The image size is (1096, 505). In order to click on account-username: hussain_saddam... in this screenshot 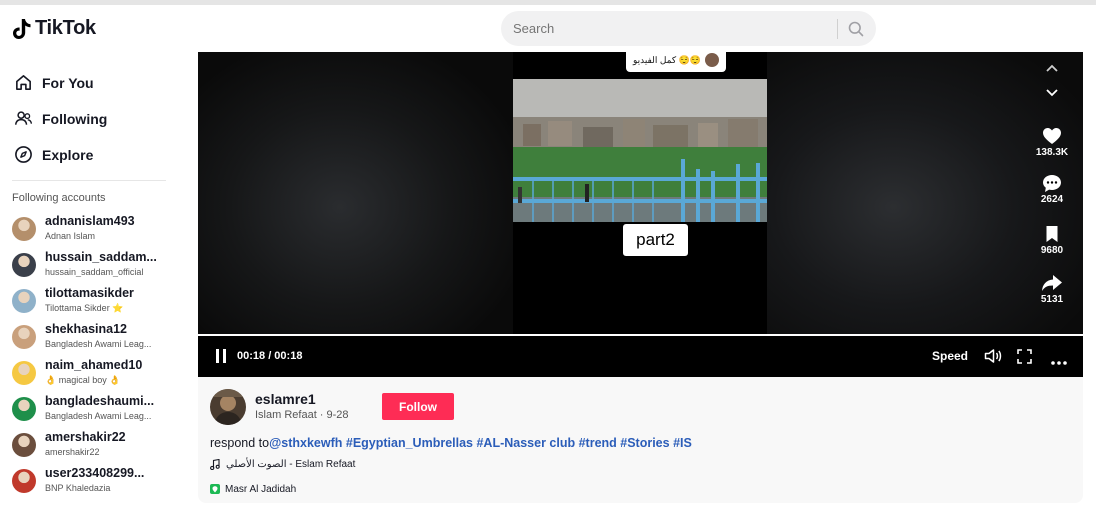, I will do `click(101, 257)`.